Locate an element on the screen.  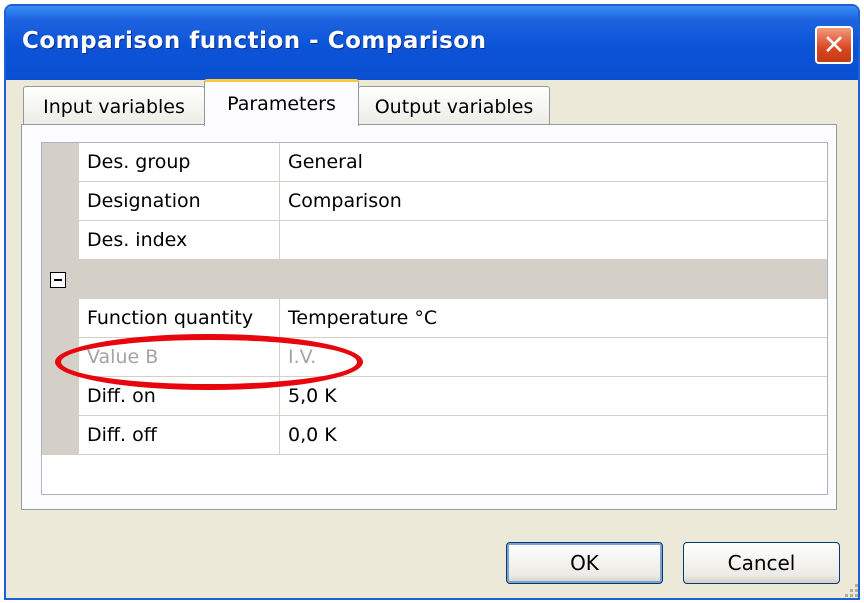
window-title: Comparison function - Comparison is located at coordinates (254, 41).